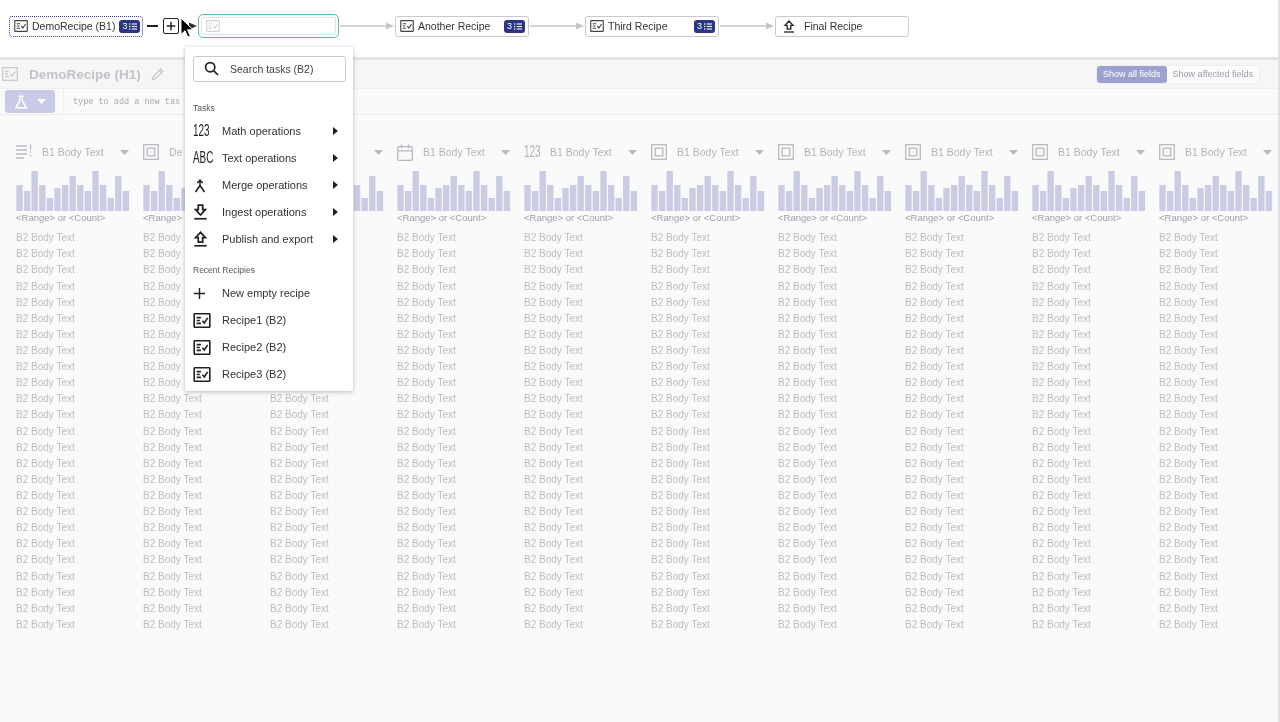  Describe the element at coordinates (269, 212) in the screenshot. I see `menu-item: Ingest operations` at that location.